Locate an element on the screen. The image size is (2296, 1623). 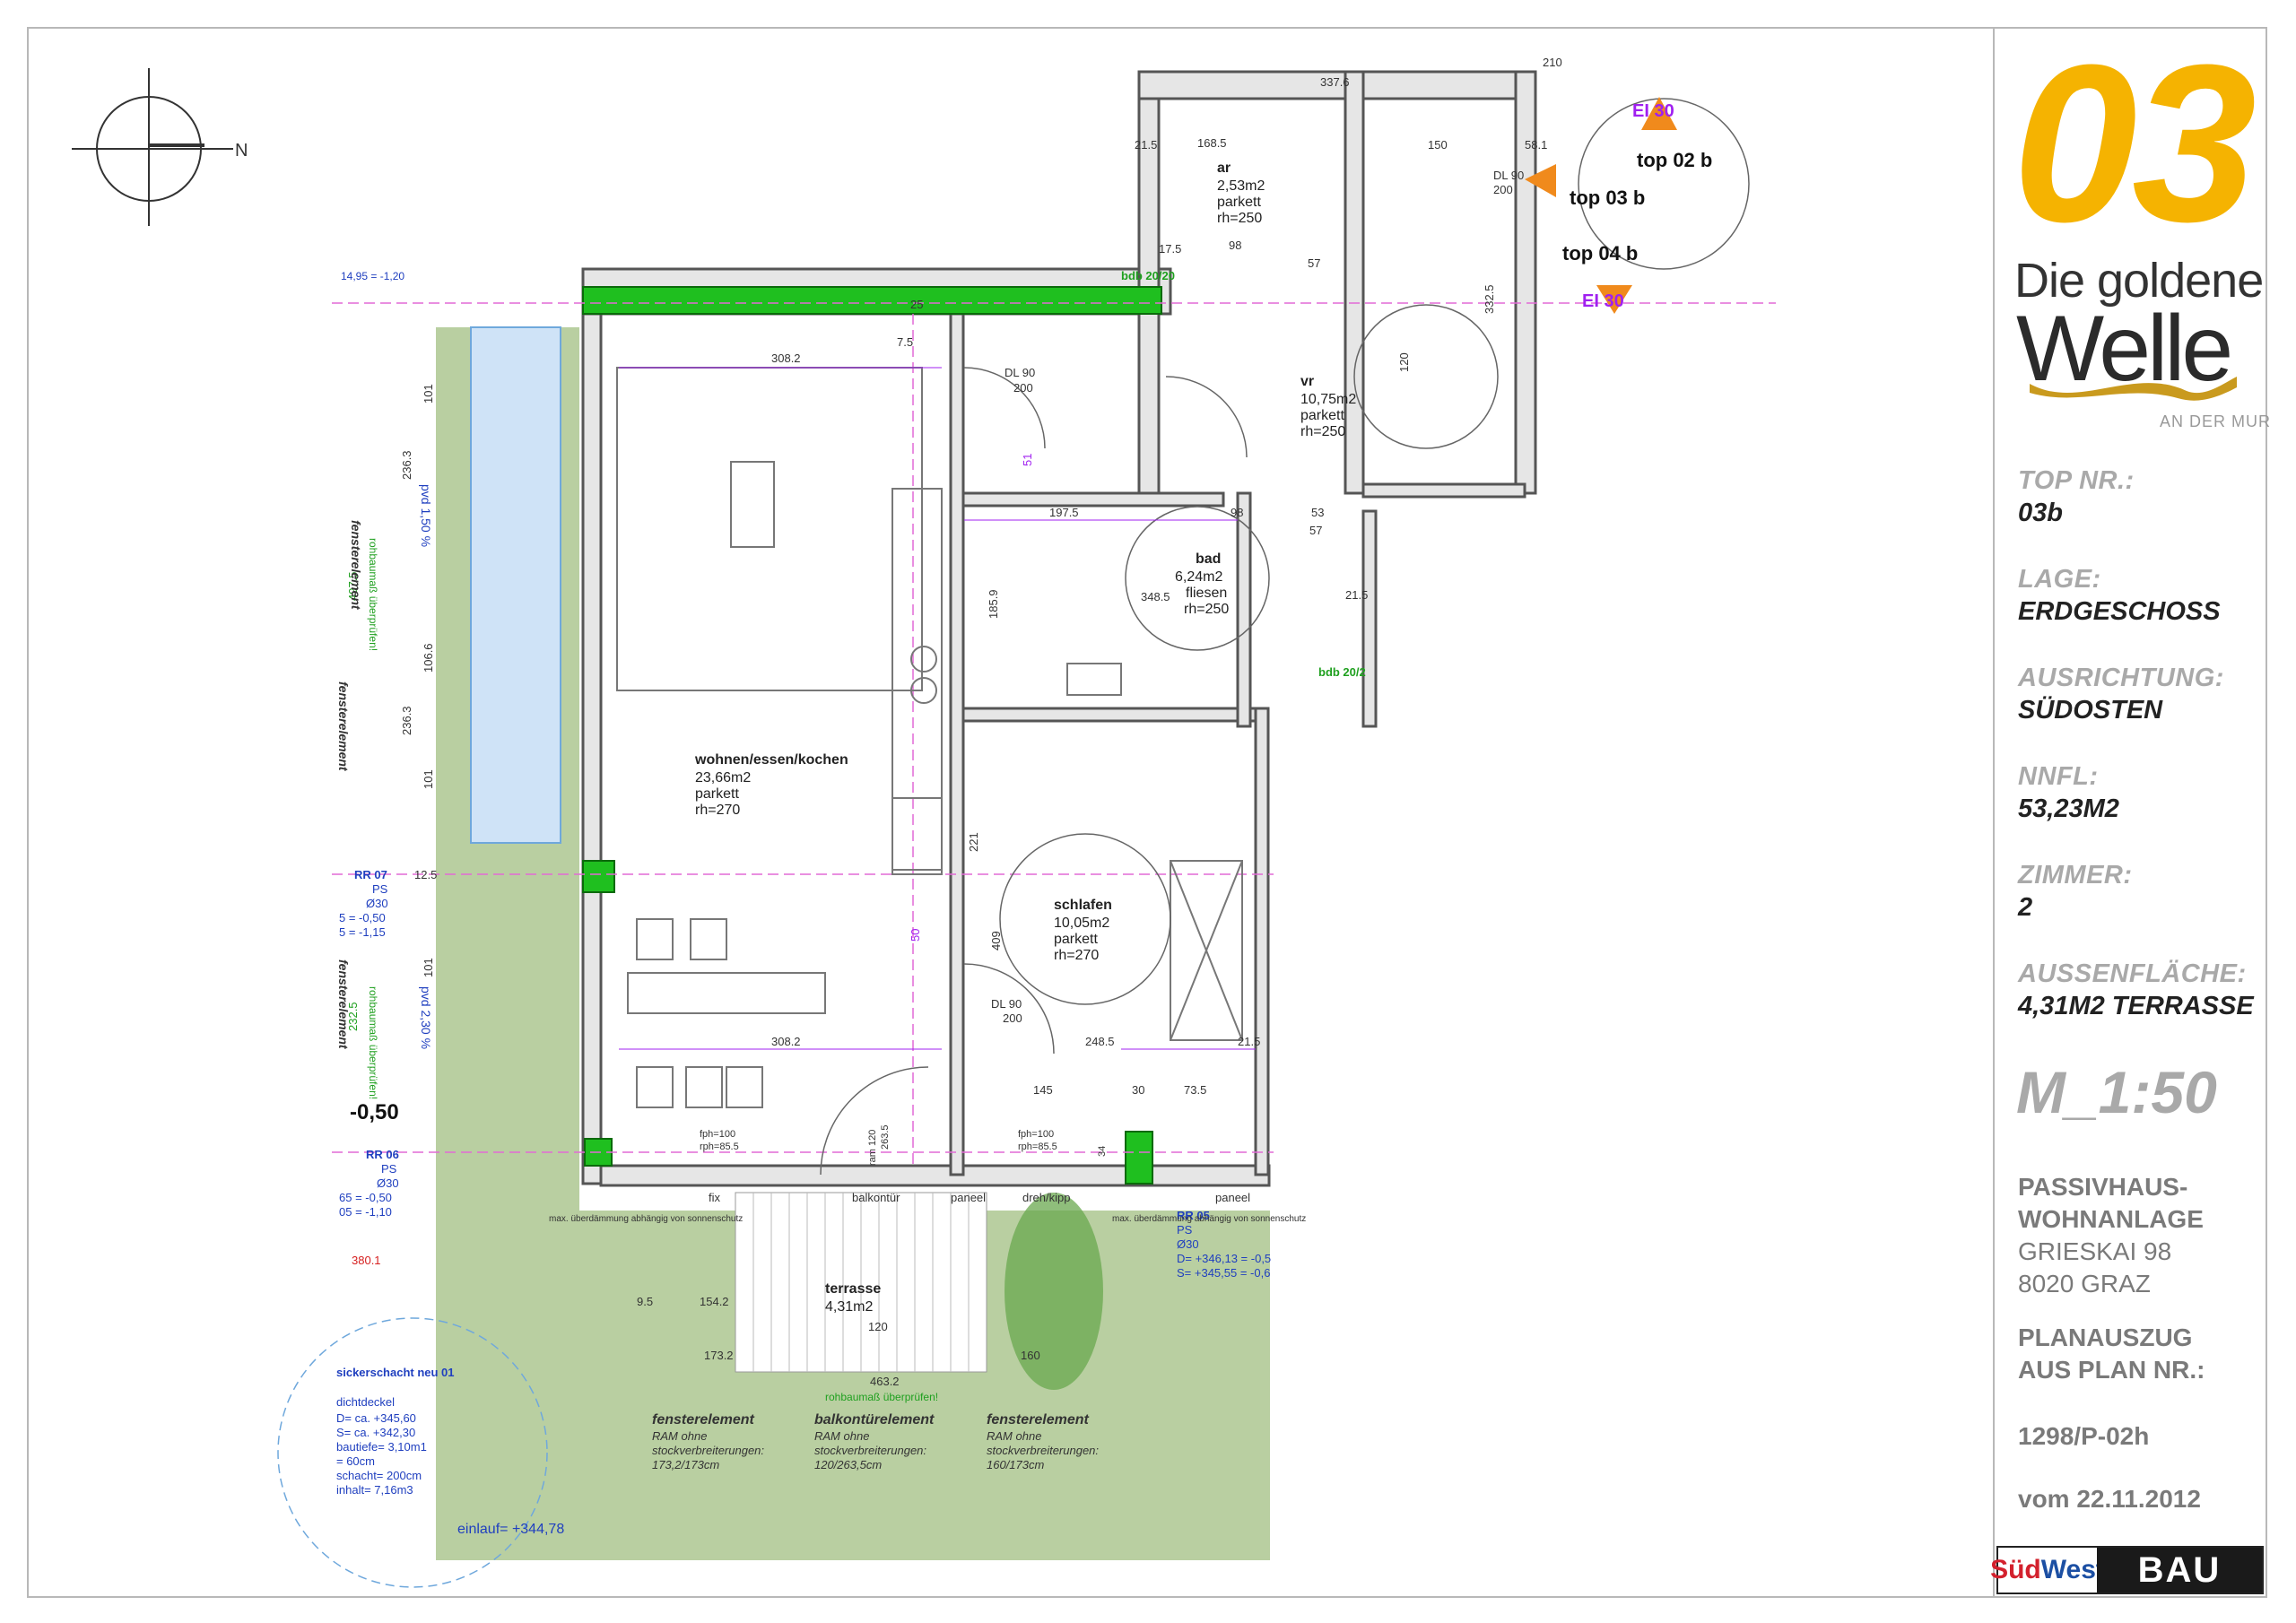
svg-text: dichtdeckel is located at coordinates (365, 1402).